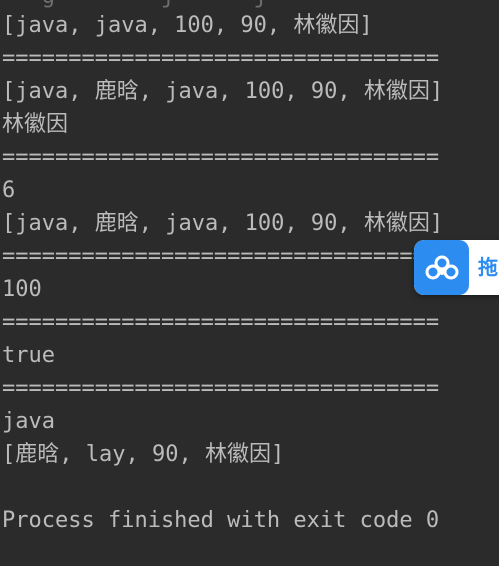  What do you see at coordinates (221, 520) in the screenshot?
I see `process-exit-message: Process finished with exit code 0` at bounding box center [221, 520].